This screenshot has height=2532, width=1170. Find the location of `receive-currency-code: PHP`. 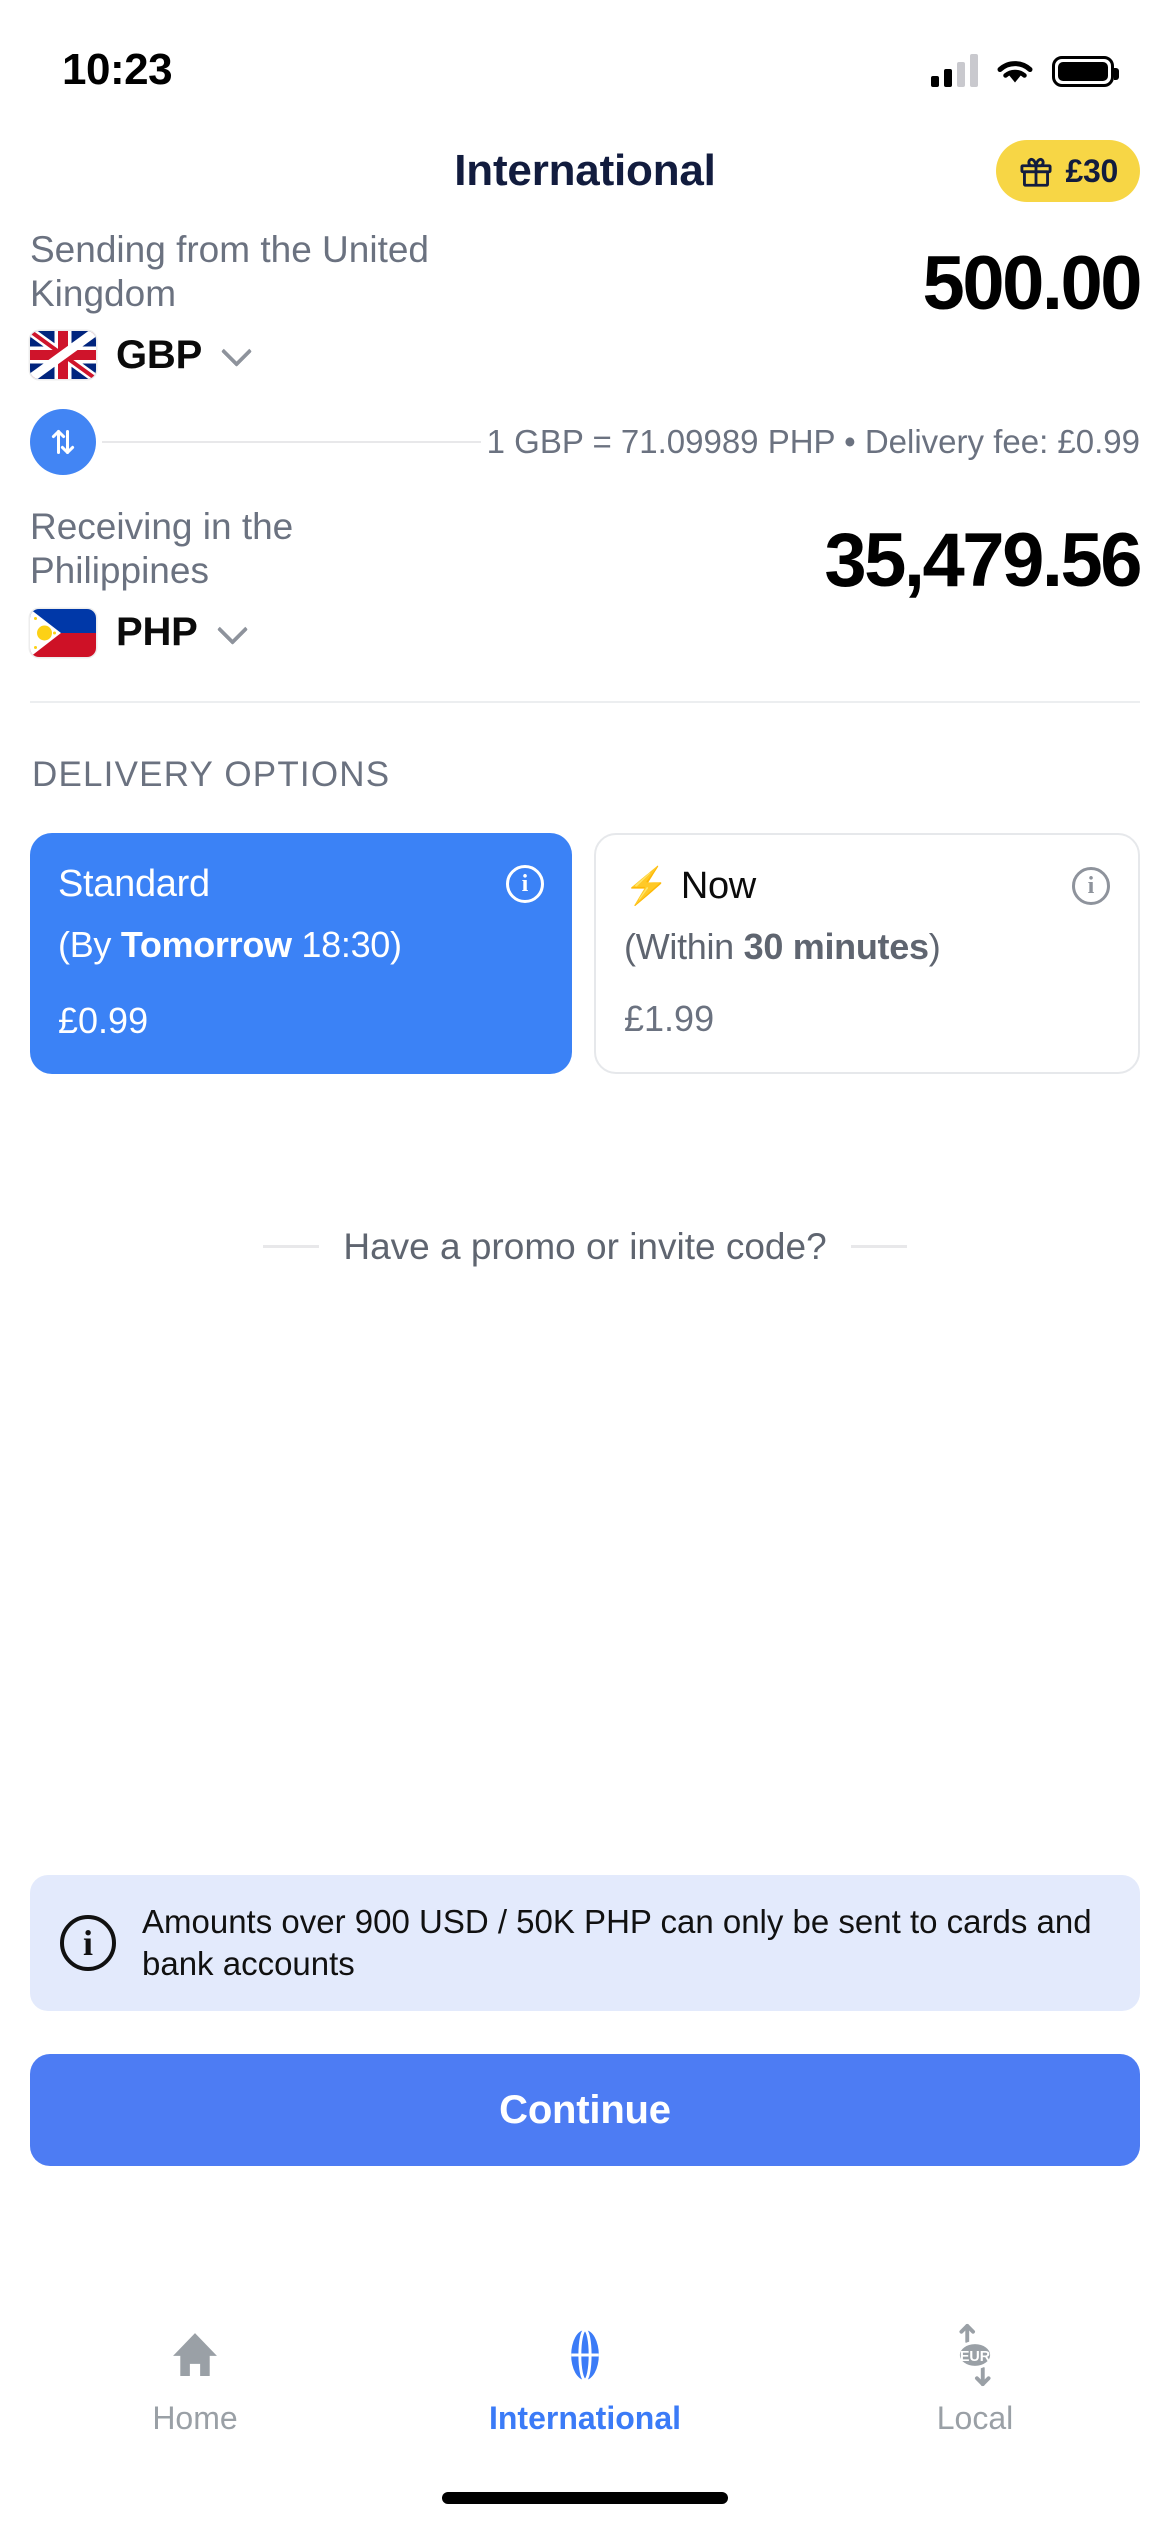

receive-currency-code: PHP is located at coordinates (157, 632).